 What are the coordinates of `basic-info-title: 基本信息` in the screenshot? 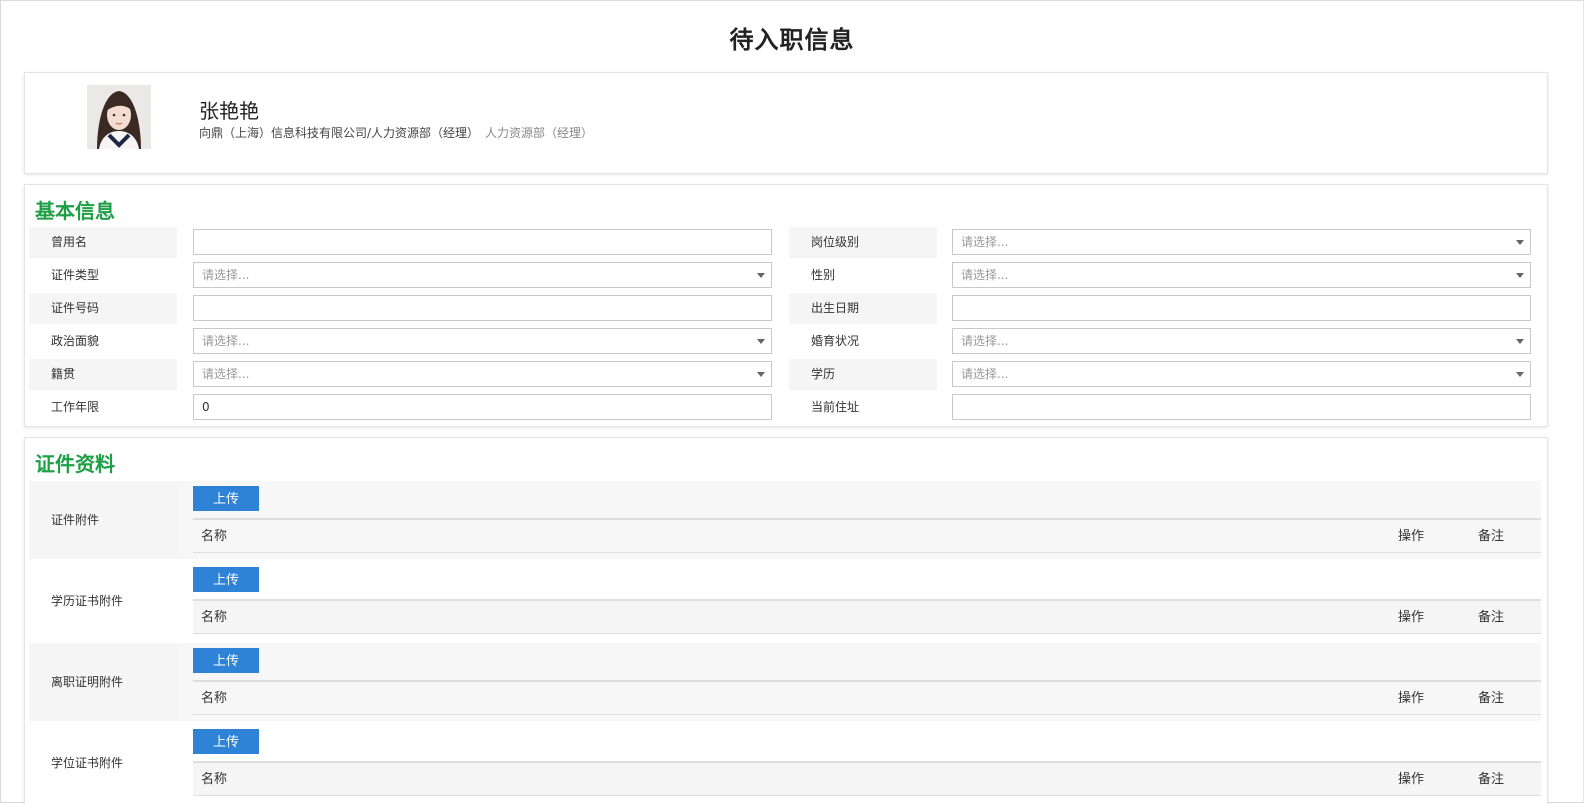 It's located at (75, 211).